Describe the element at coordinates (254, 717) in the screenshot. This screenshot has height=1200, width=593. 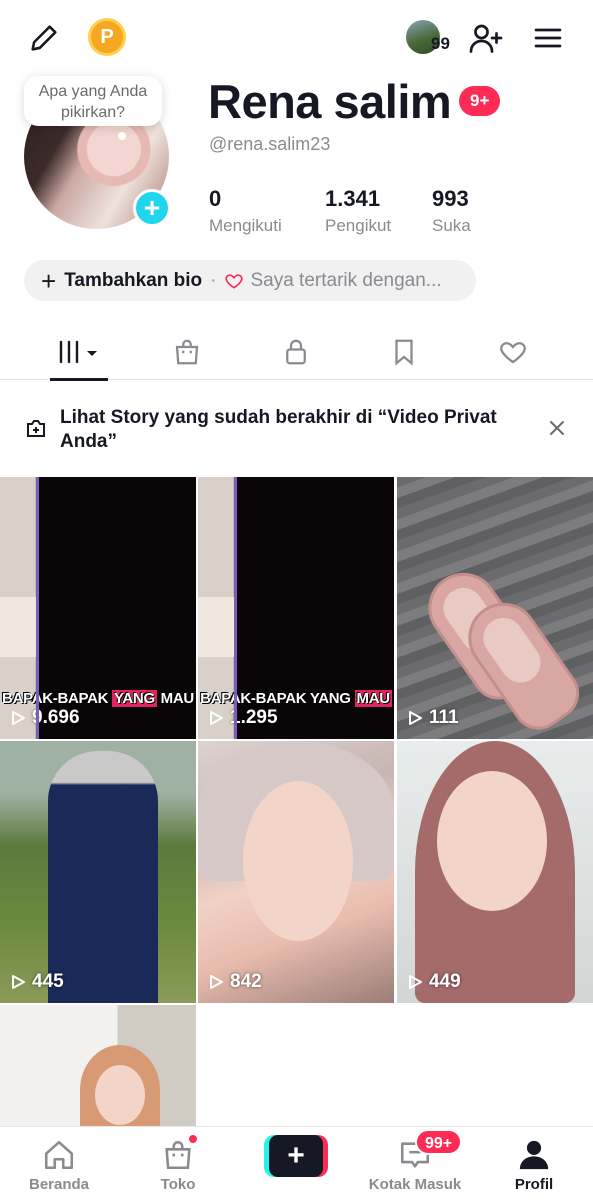
I see `view-count-value: 1.295` at that location.